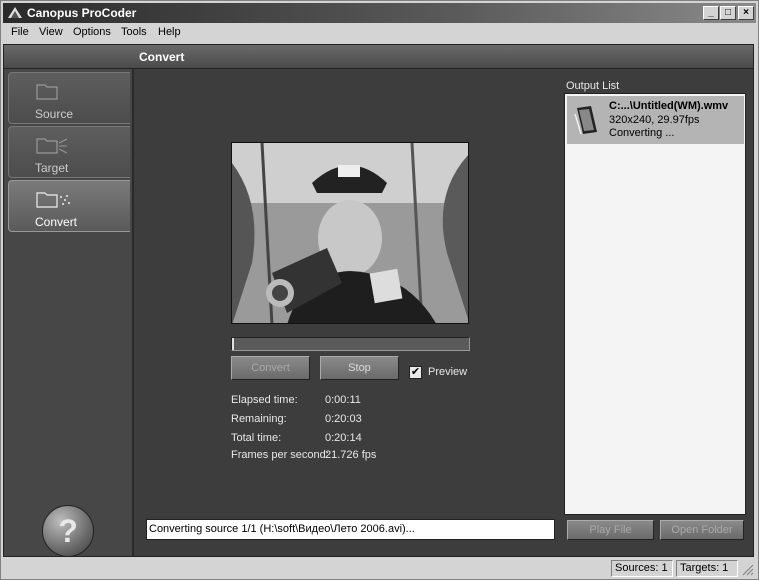 The image size is (759, 580). I want to click on remaining-value: 0:20:03, so click(343, 419).